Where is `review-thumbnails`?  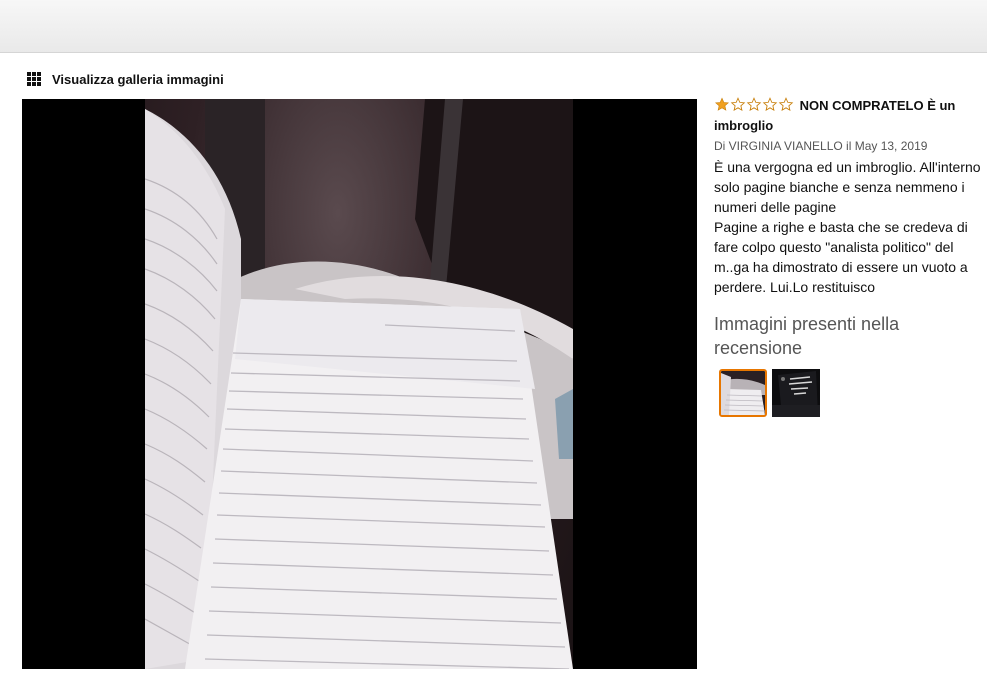 review-thumbnails is located at coordinates (852, 393).